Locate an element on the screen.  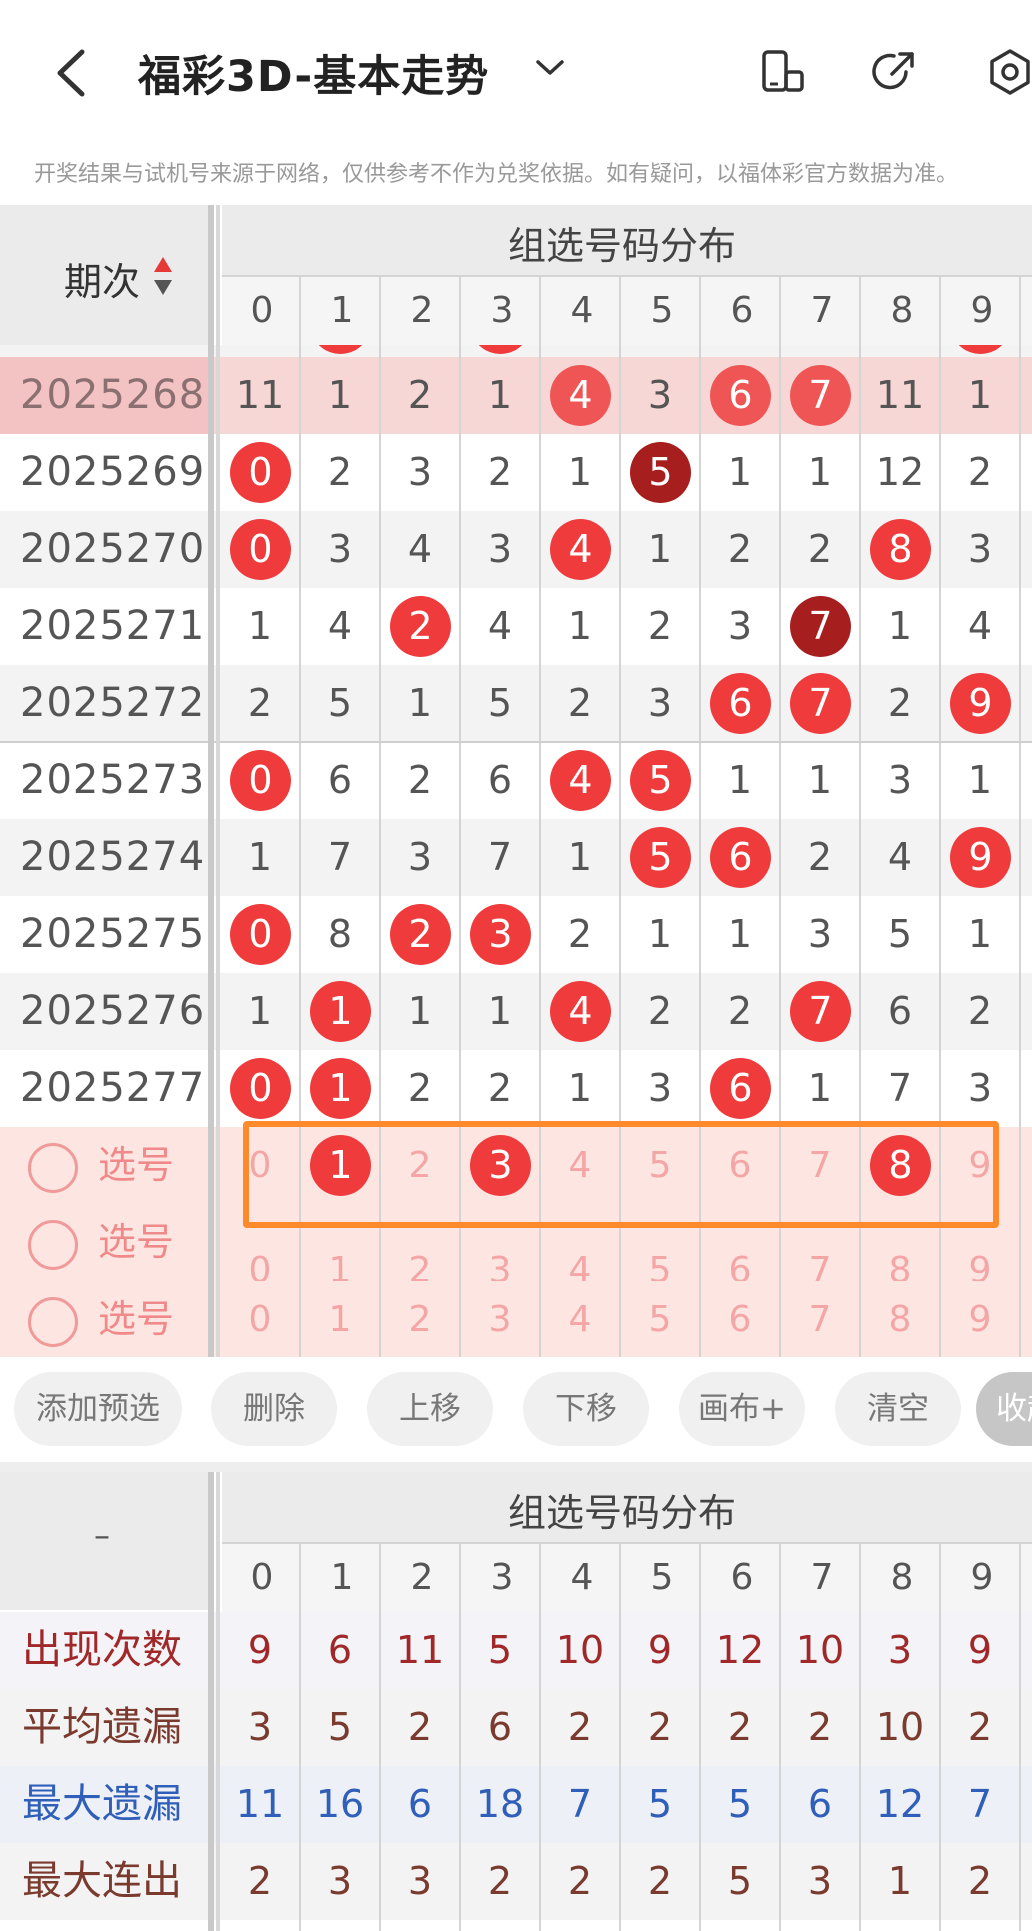
digit-cell-8: 7 is located at coordinates (900, 1088).